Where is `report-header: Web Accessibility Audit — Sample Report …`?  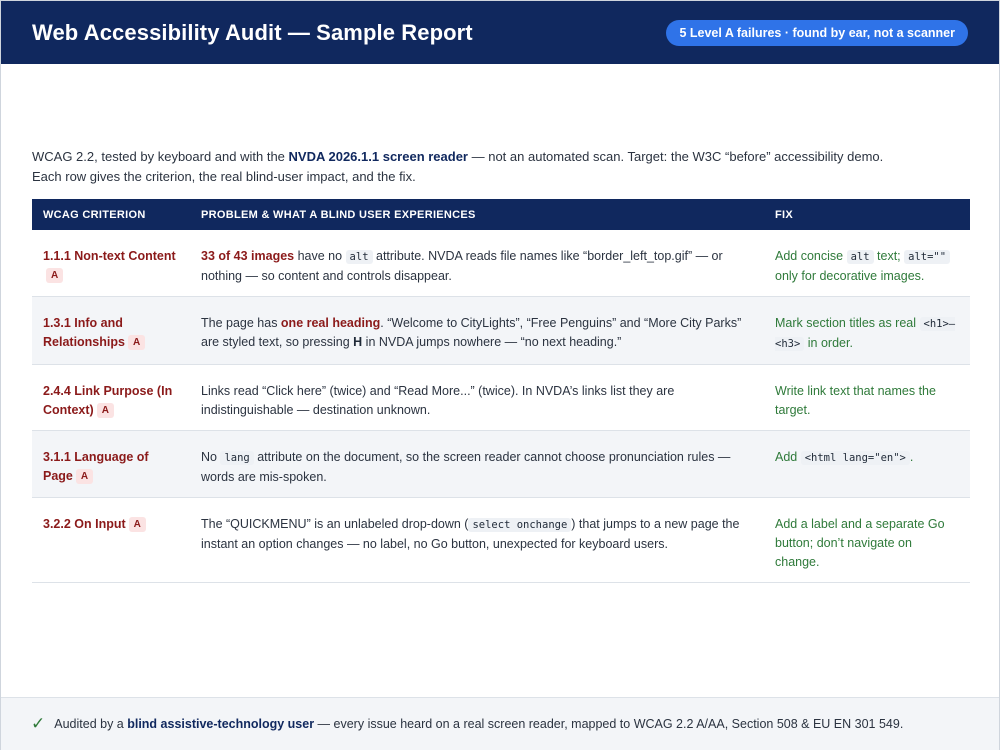
report-header: Web Accessibility Audit — Sample Report … is located at coordinates (500, 32).